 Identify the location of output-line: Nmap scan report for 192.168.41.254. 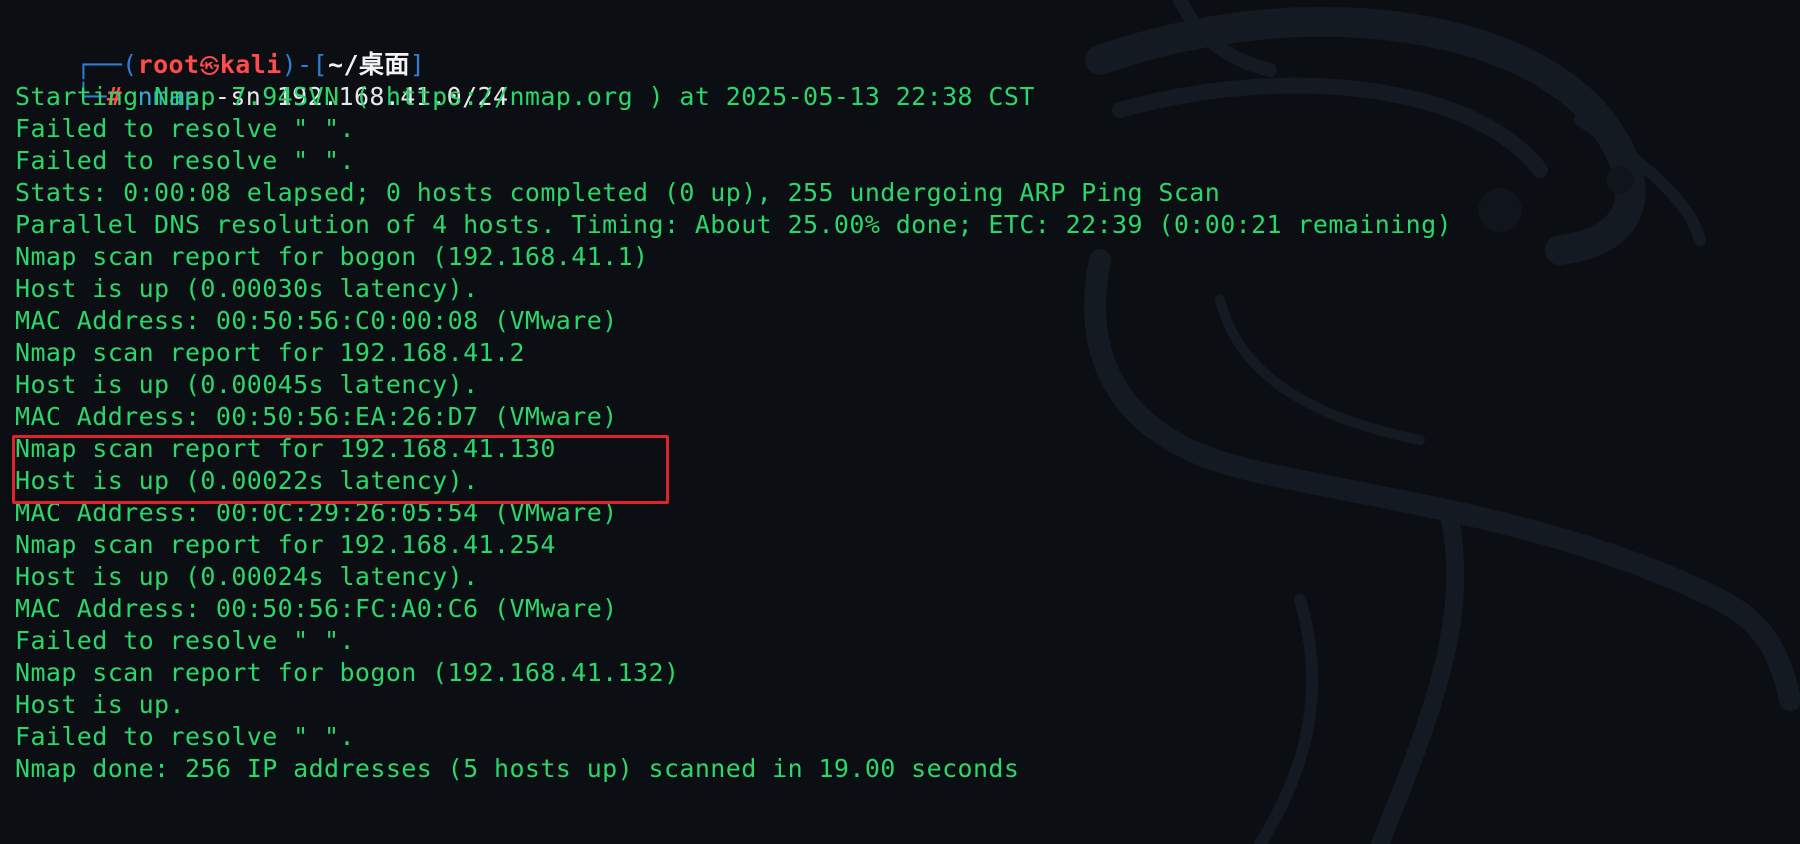
(285, 544).